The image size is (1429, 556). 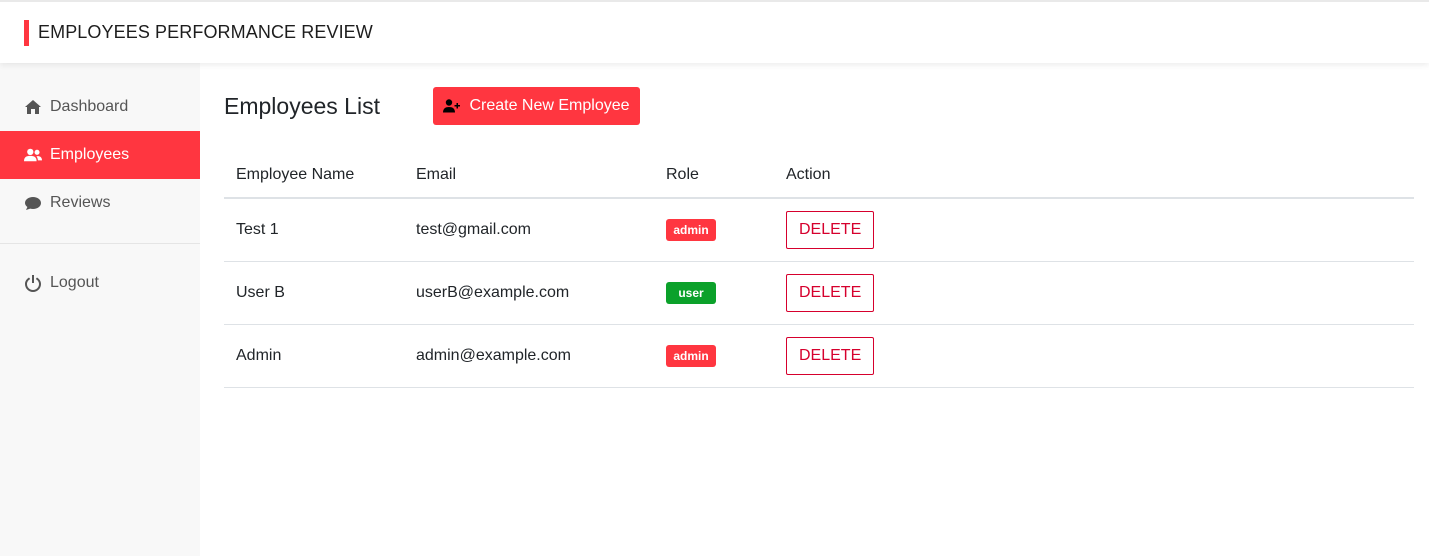 What do you see at coordinates (100, 309) in the screenshot?
I see `sidebar: Dashboard Employees Reviews Logout` at bounding box center [100, 309].